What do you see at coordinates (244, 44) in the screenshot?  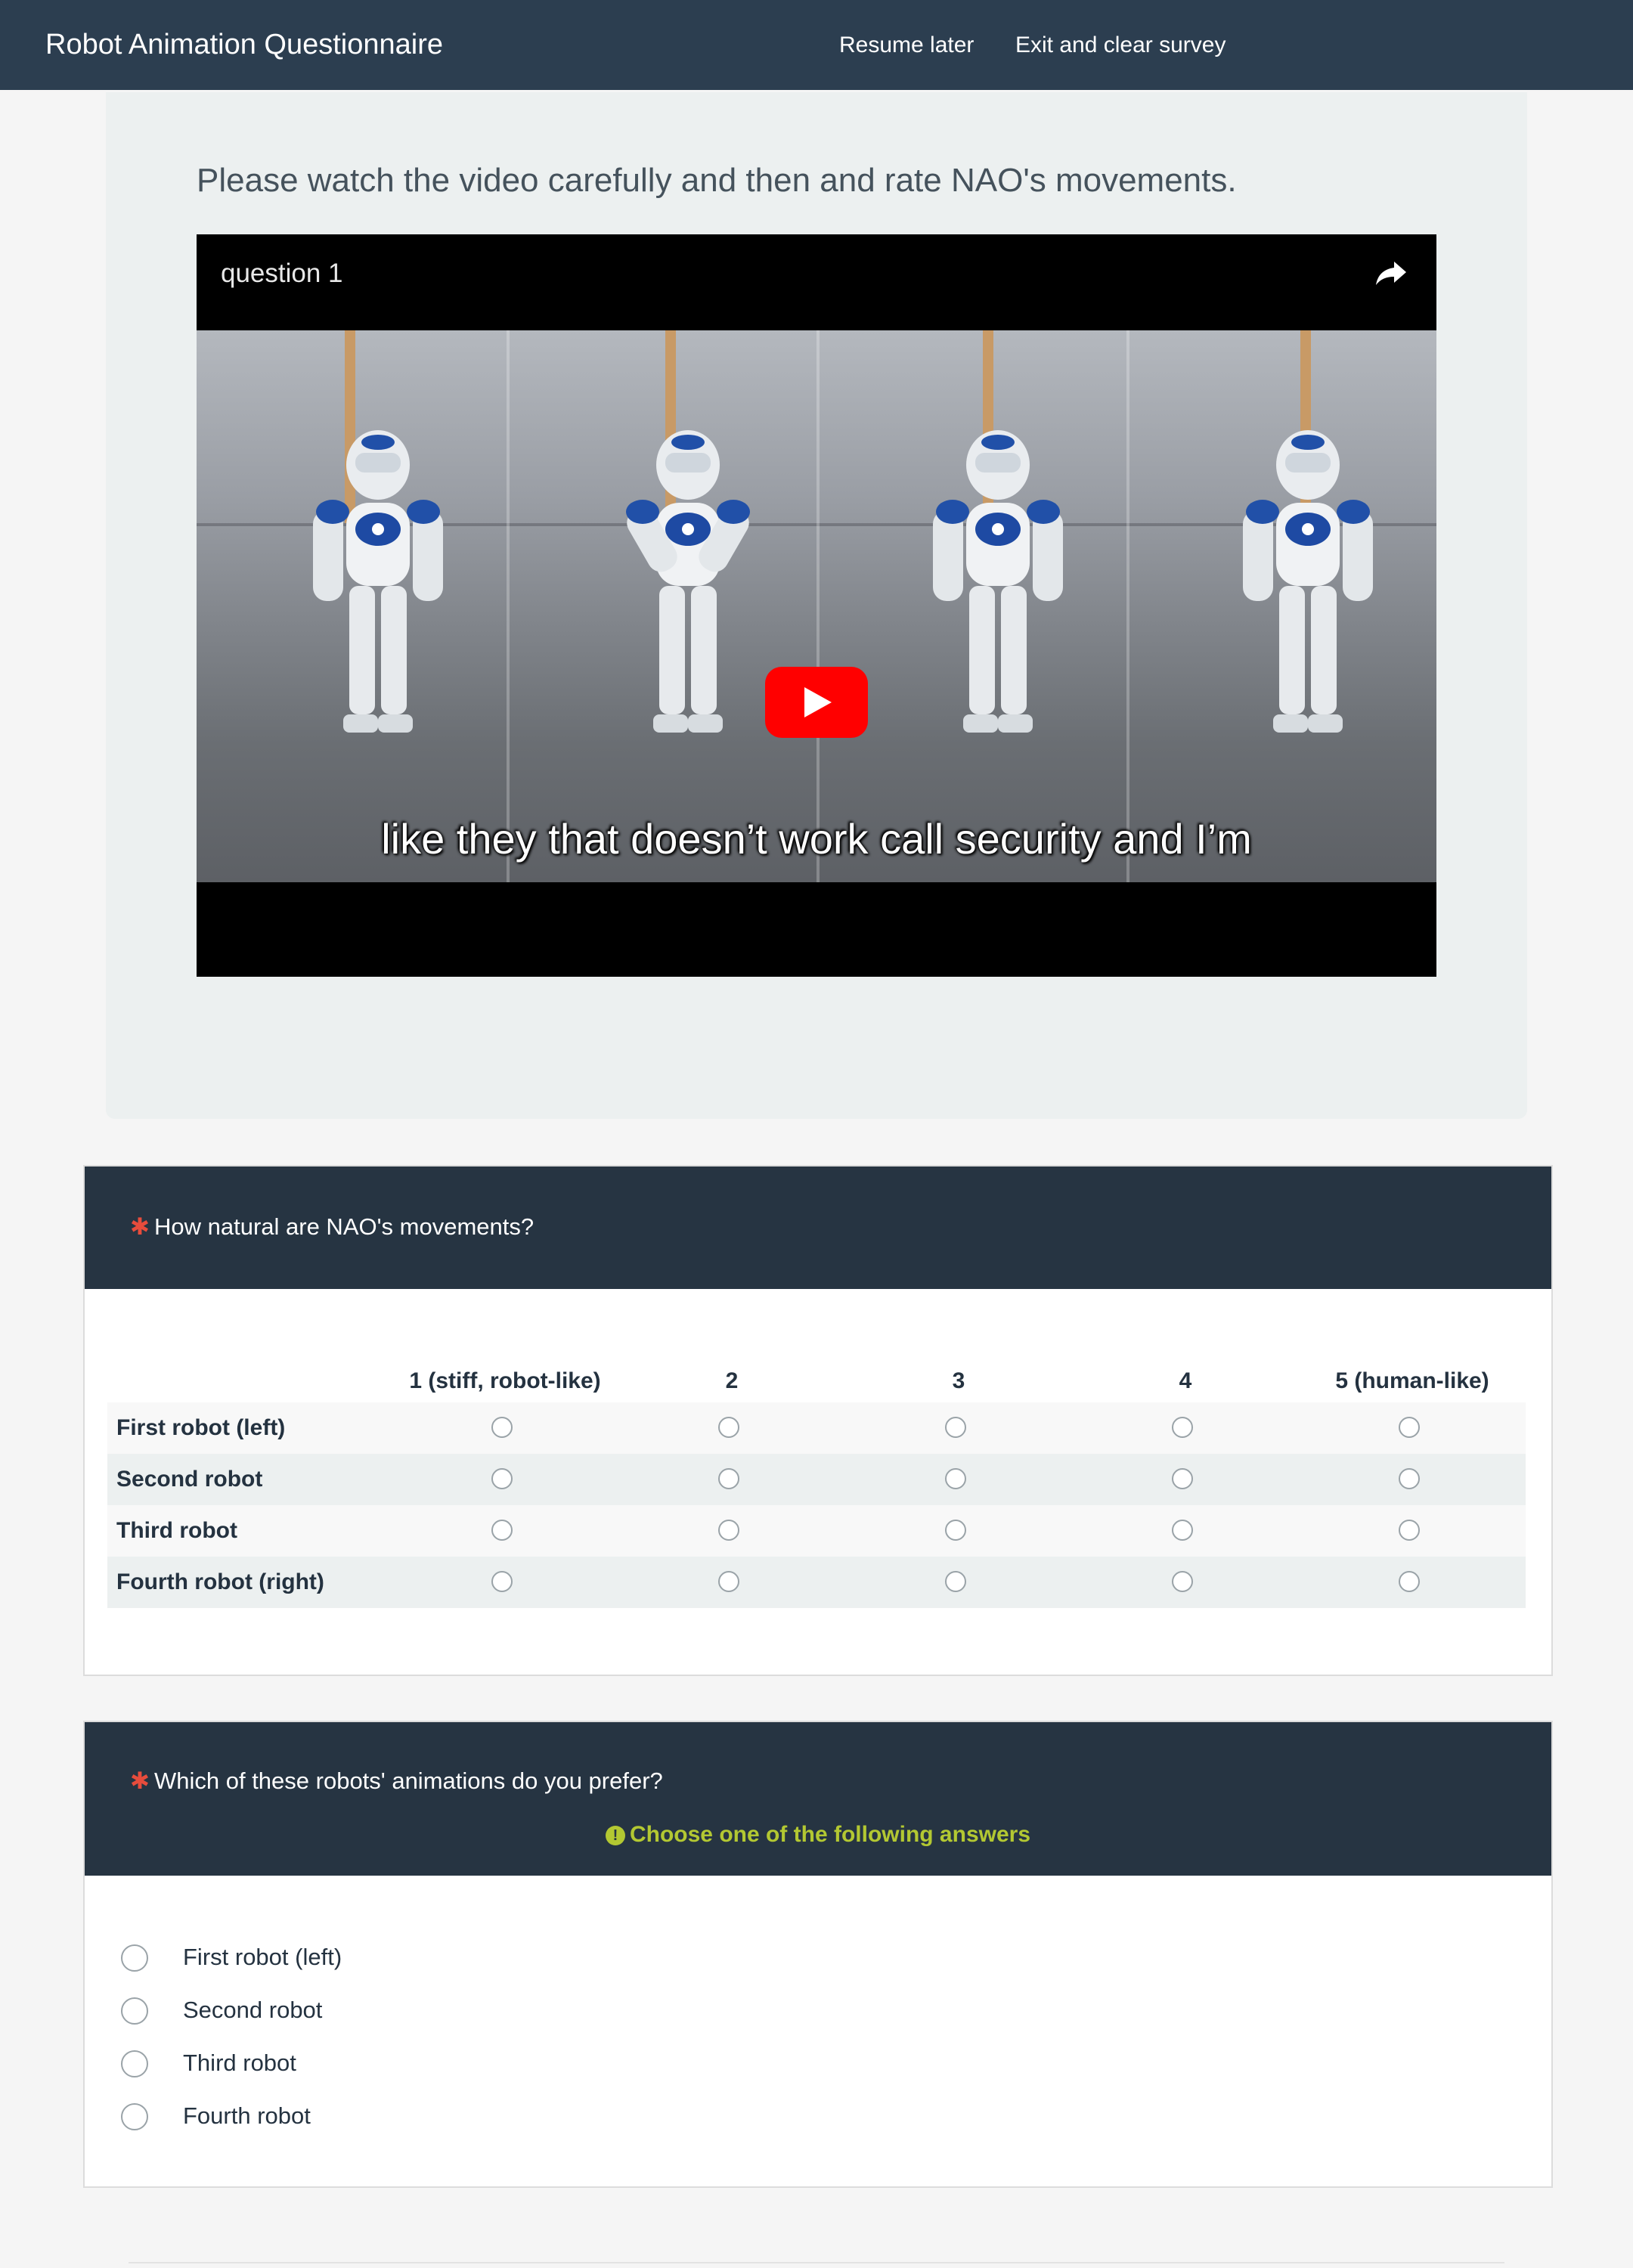 I see `survey-title: Robot Animation Questionnaire` at bounding box center [244, 44].